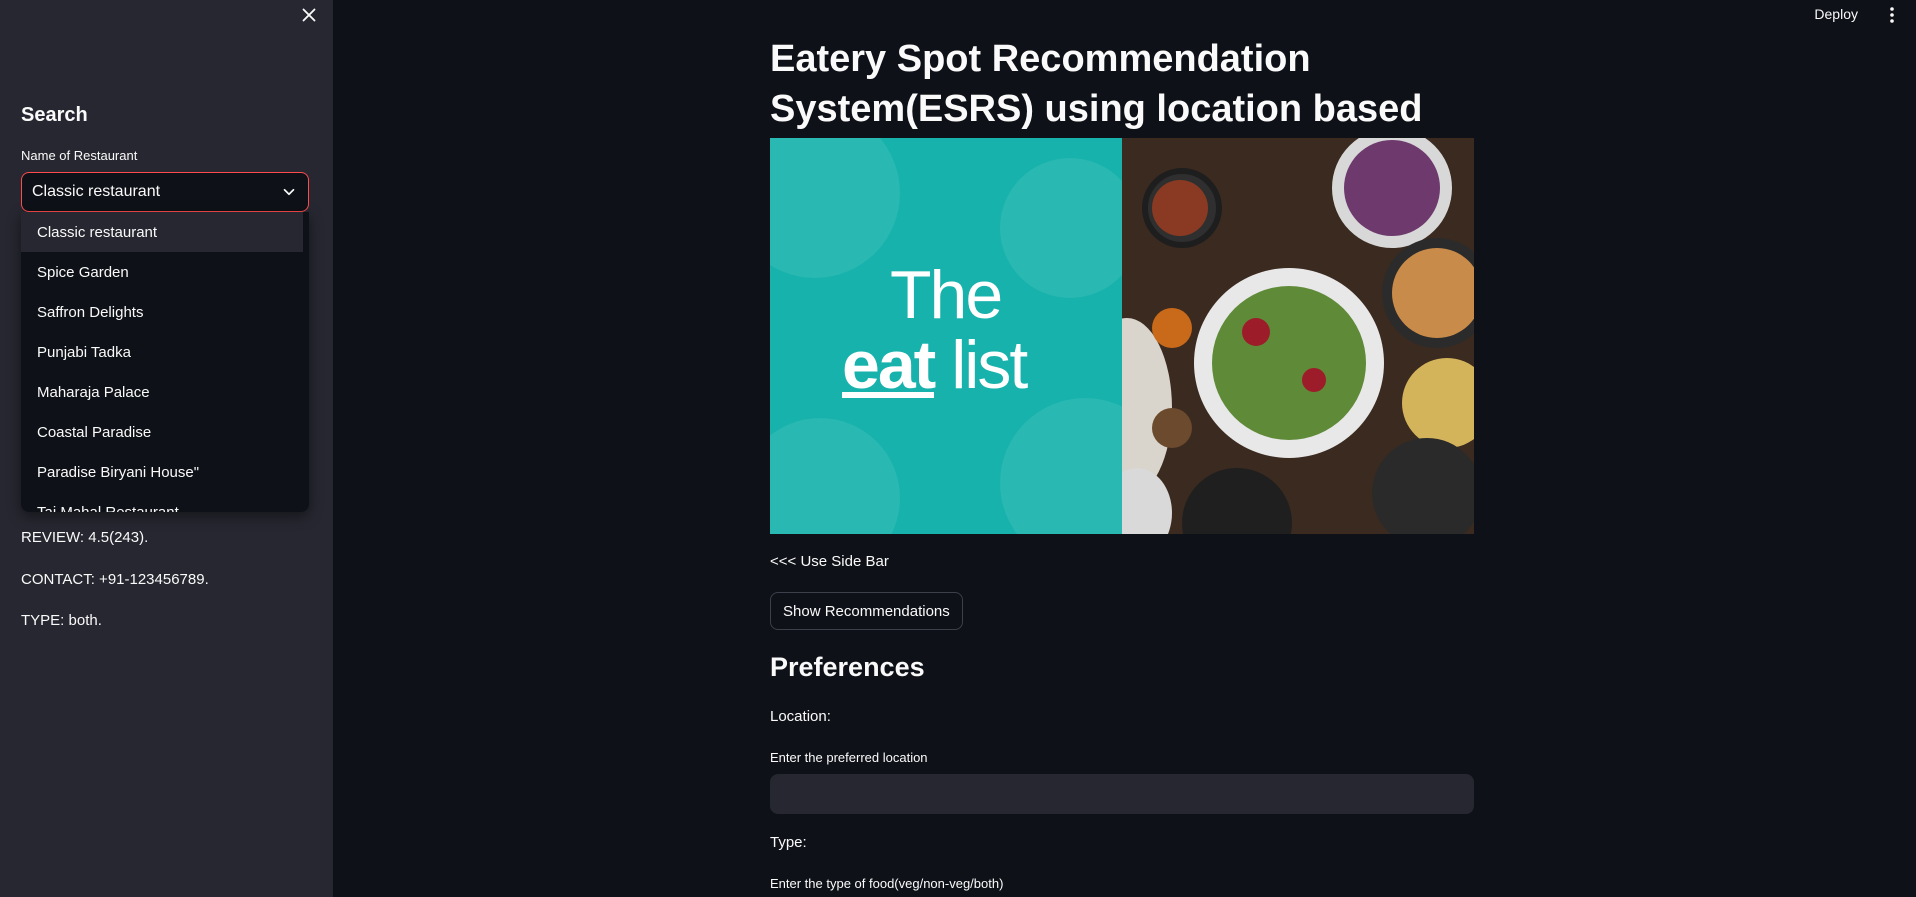 The height and width of the screenshot is (897, 1916). Describe the element at coordinates (847, 667) in the screenshot. I see `preferences-heading: Preferences` at that location.